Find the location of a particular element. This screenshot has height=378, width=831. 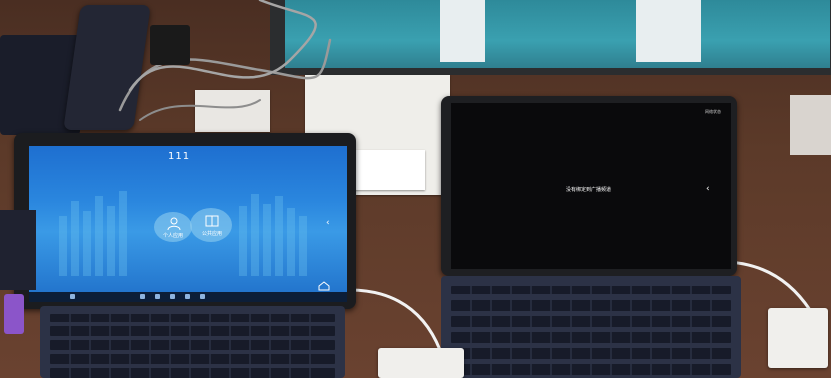

left-keyboard-keys is located at coordinates (192, 346).